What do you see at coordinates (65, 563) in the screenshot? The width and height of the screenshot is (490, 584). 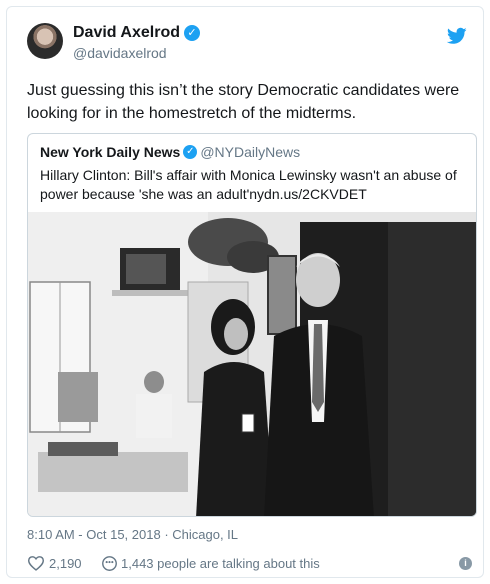 I see `like-count: 2,190` at bounding box center [65, 563].